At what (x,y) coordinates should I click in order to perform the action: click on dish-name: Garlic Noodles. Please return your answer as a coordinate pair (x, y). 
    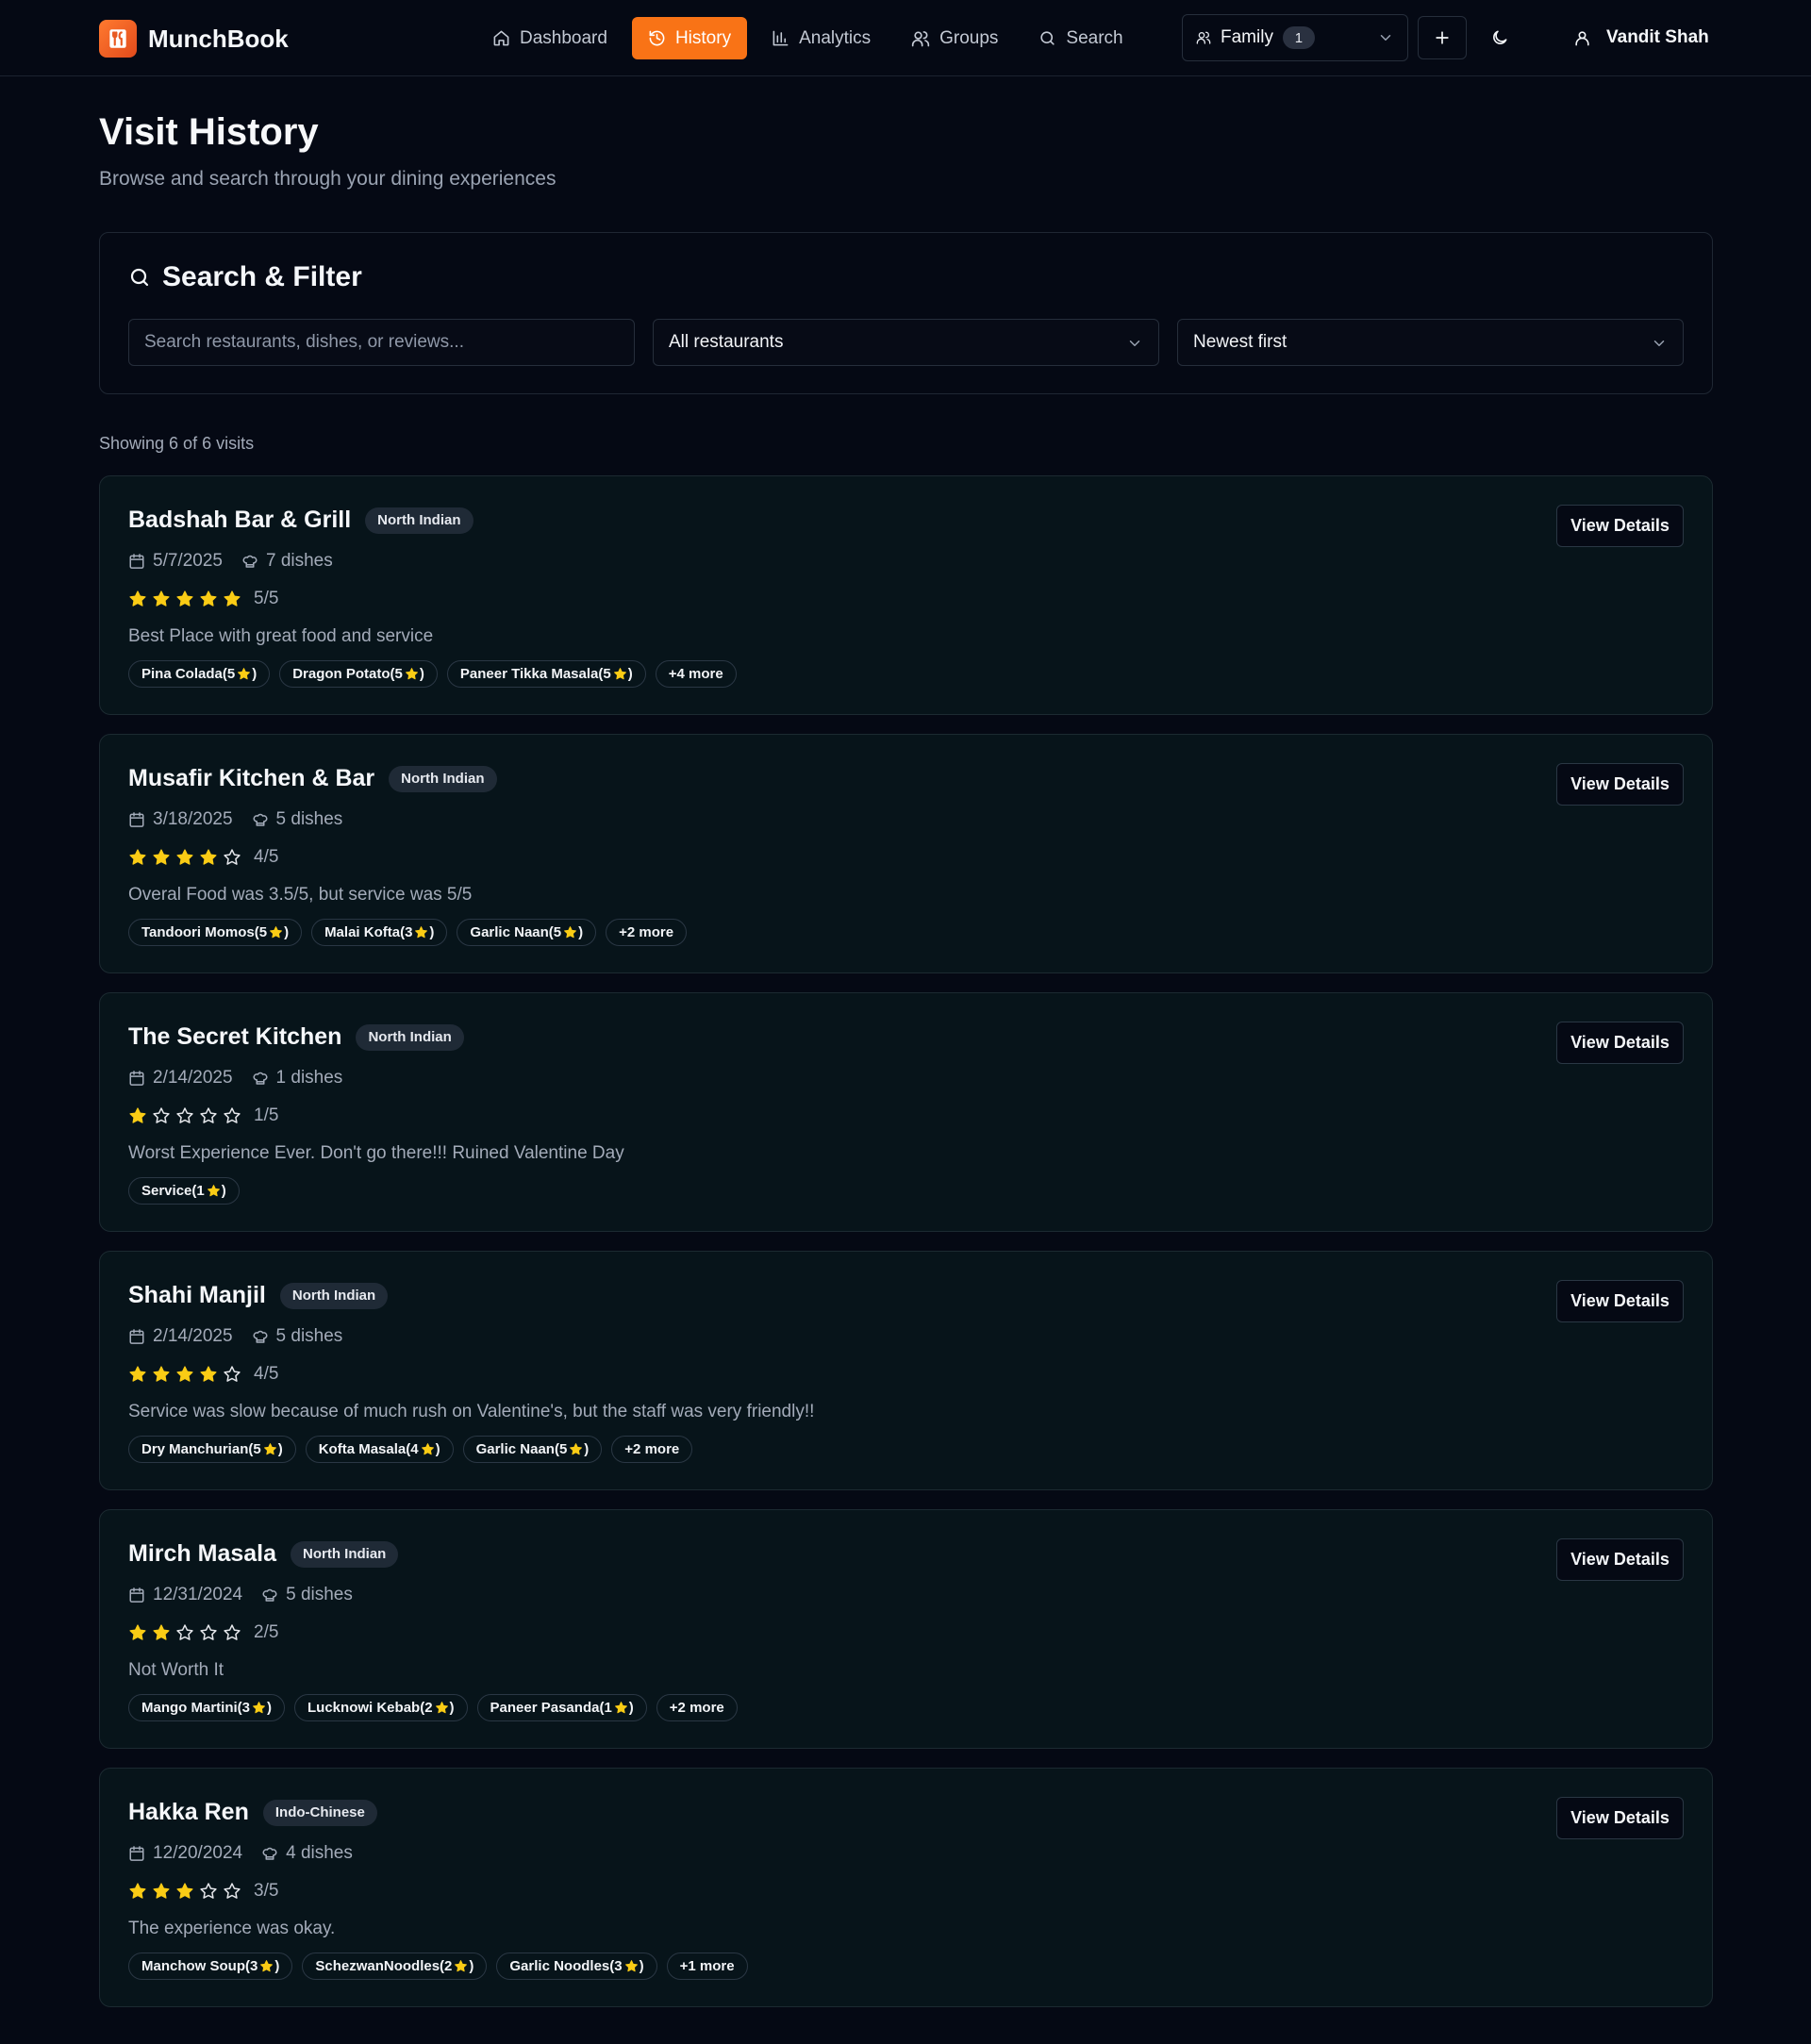
    Looking at the image, I should click on (559, 1966).